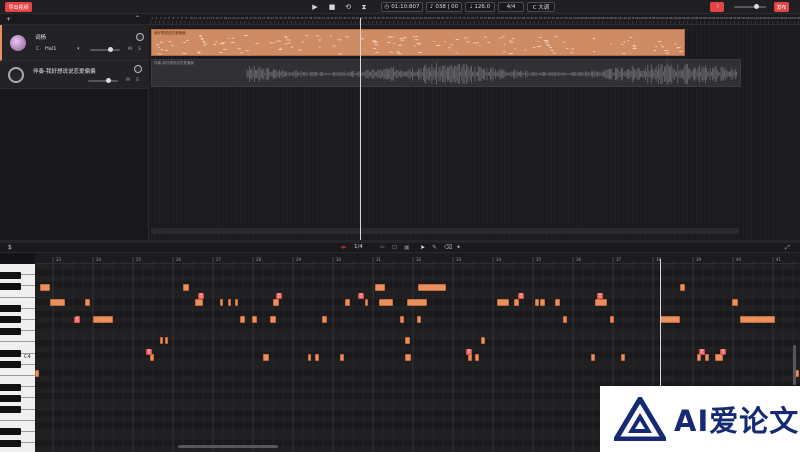  What do you see at coordinates (448, 247) in the screenshot?
I see `eraser-icon: ⌫` at bounding box center [448, 247].